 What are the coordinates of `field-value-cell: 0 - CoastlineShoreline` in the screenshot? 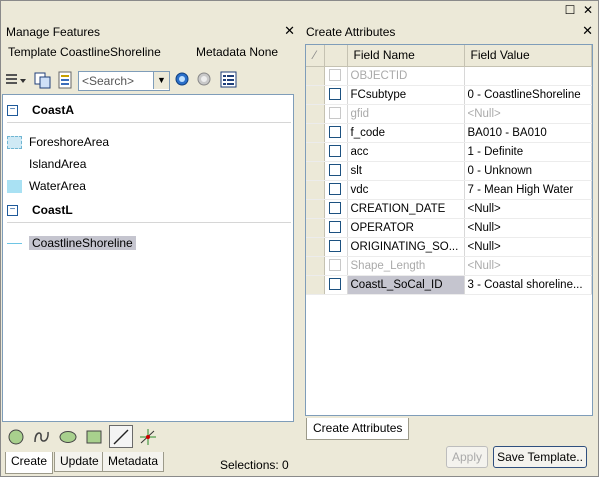 It's located at (528, 95).